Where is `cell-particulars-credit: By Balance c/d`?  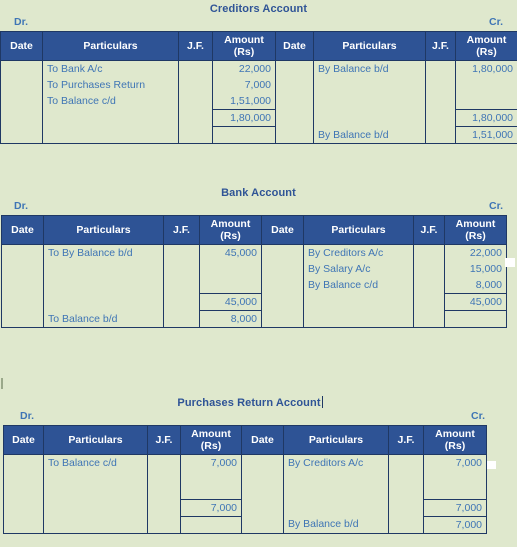
cell-particulars-credit: By Balance c/d is located at coordinates (358, 285).